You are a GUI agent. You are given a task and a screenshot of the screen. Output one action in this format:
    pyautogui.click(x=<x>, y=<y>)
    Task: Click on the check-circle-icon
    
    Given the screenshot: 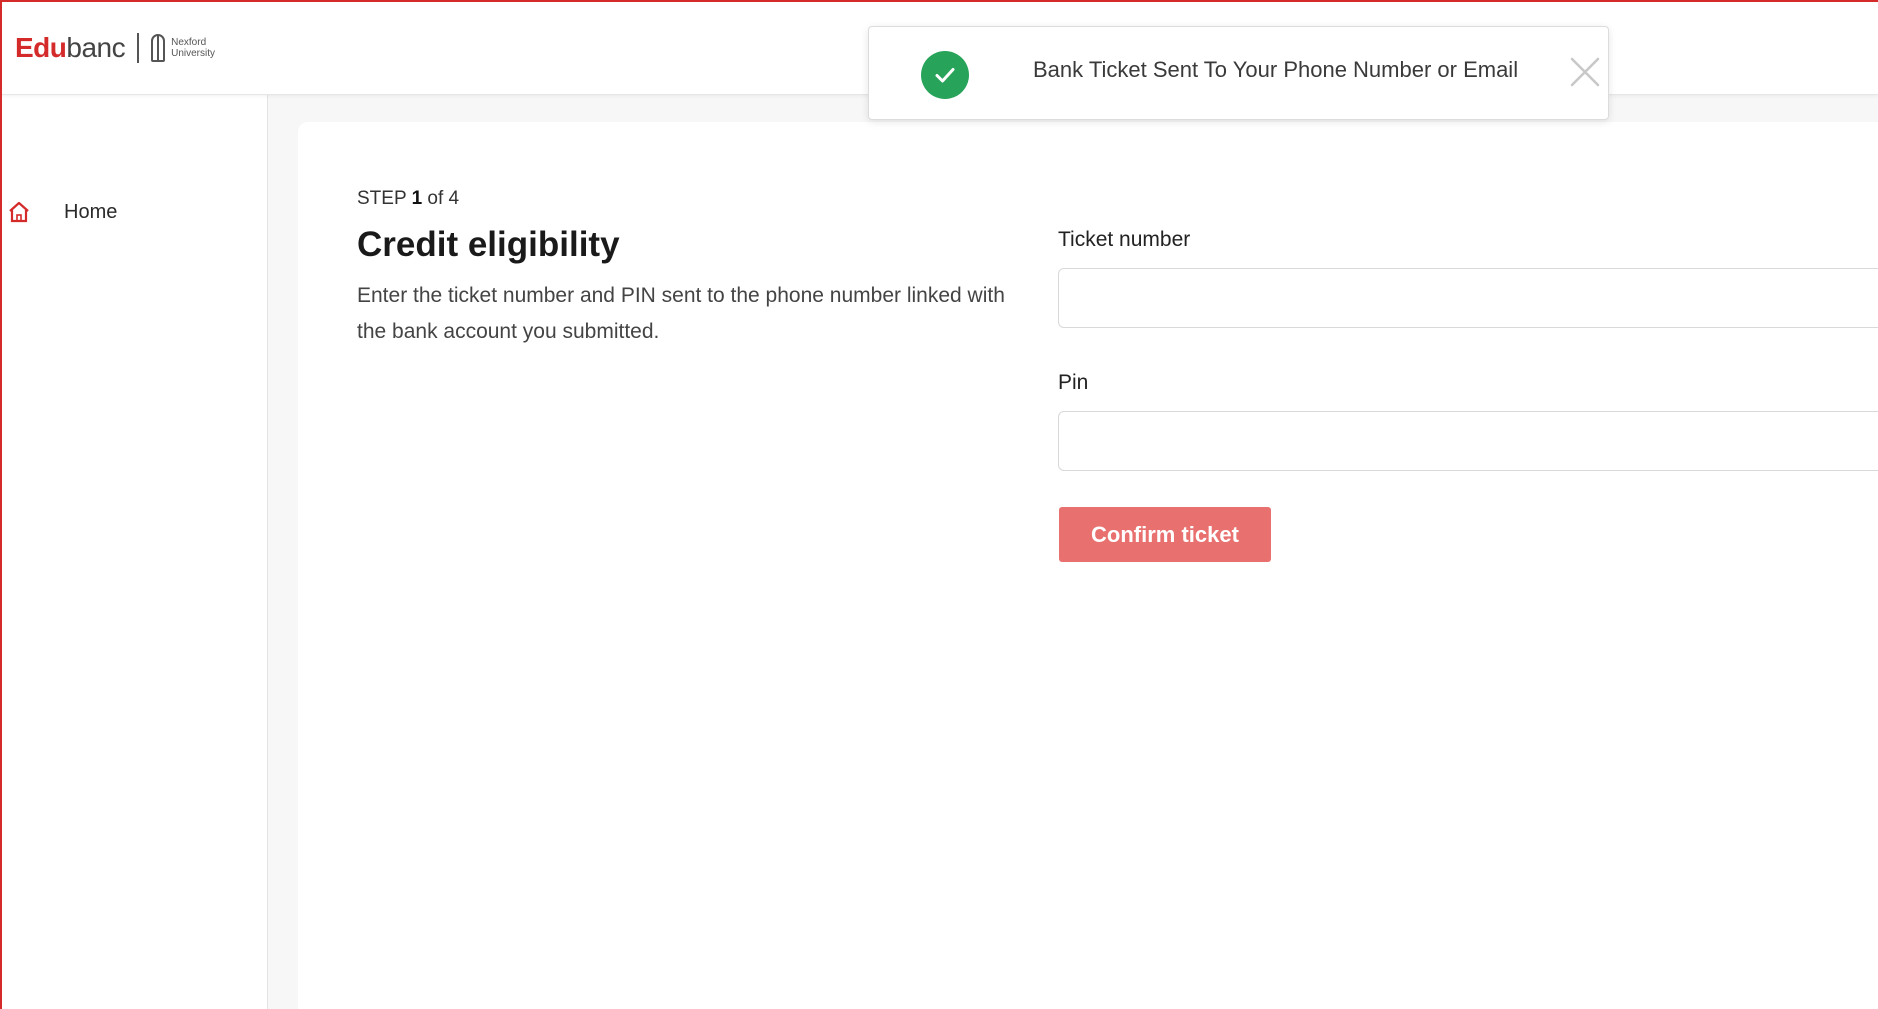 What is the action you would take?
    pyautogui.click(x=945, y=75)
    